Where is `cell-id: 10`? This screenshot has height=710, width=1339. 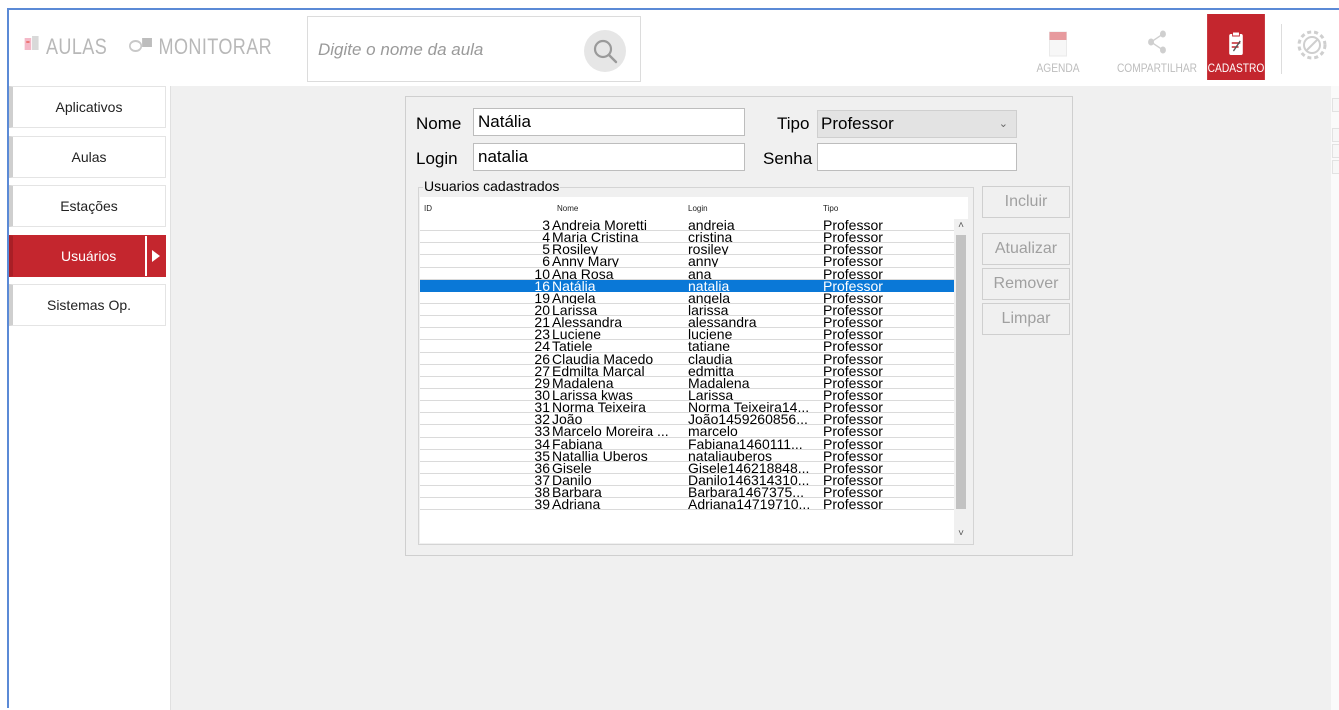 cell-id: 10 is located at coordinates (542, 273).